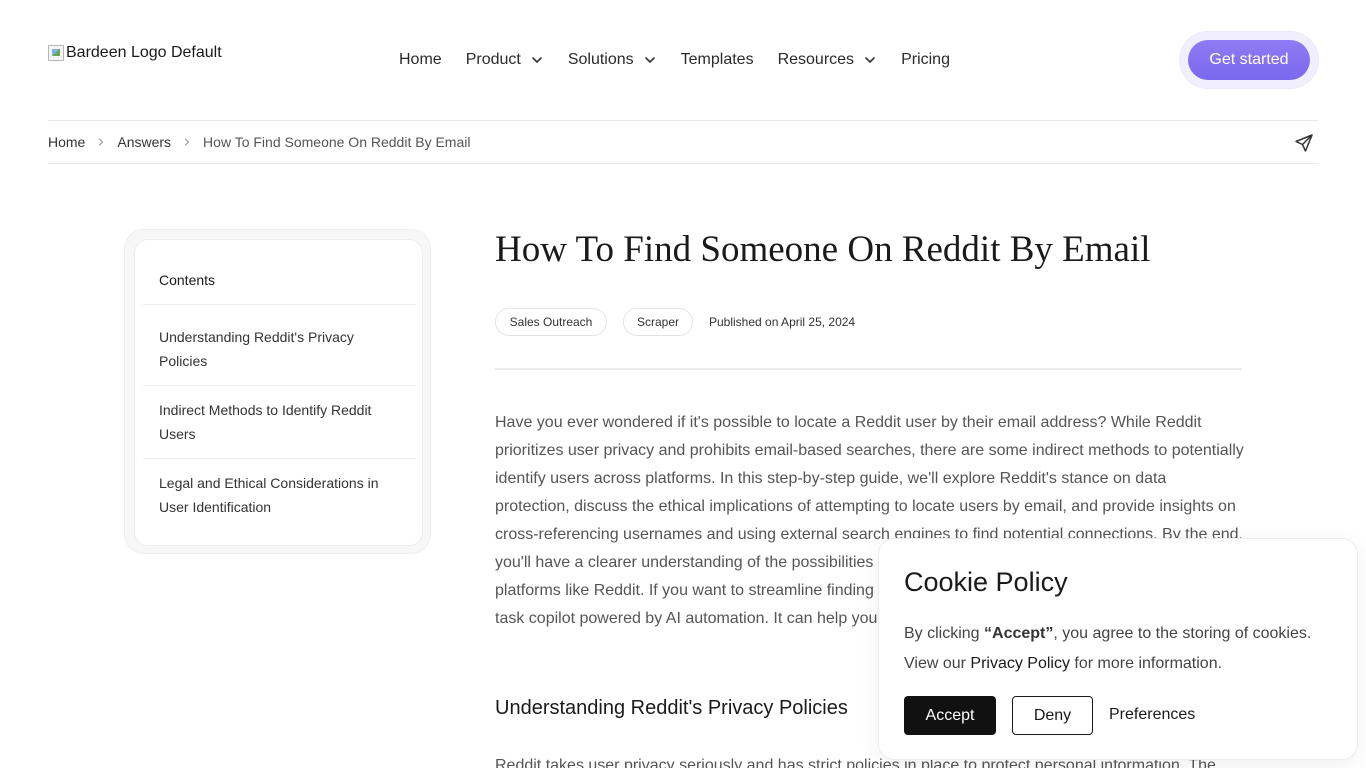 The height and width of the screenshot is (768, 1366). Describe the element at coordinates (493, 59) in the screenshot. I see `nav-product-label: Product` at that location.